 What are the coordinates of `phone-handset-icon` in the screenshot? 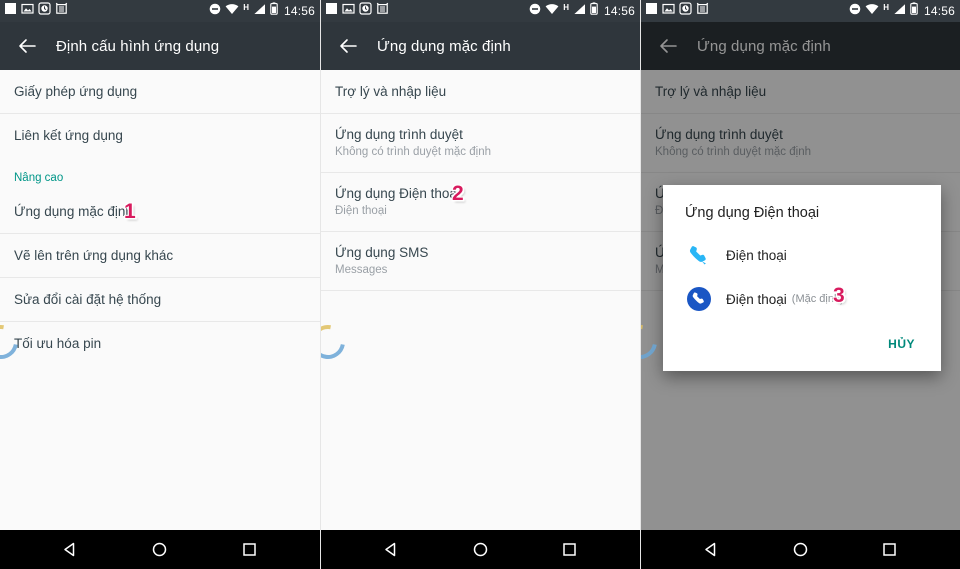 It's located at (699, 255).